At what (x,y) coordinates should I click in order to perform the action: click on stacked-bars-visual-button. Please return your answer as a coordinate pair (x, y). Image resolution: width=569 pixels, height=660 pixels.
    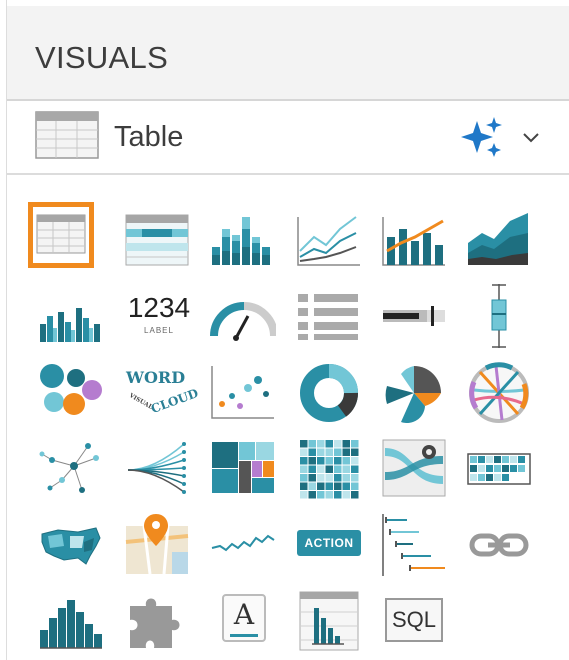
    Looking at the image, I should click on (243, 240).